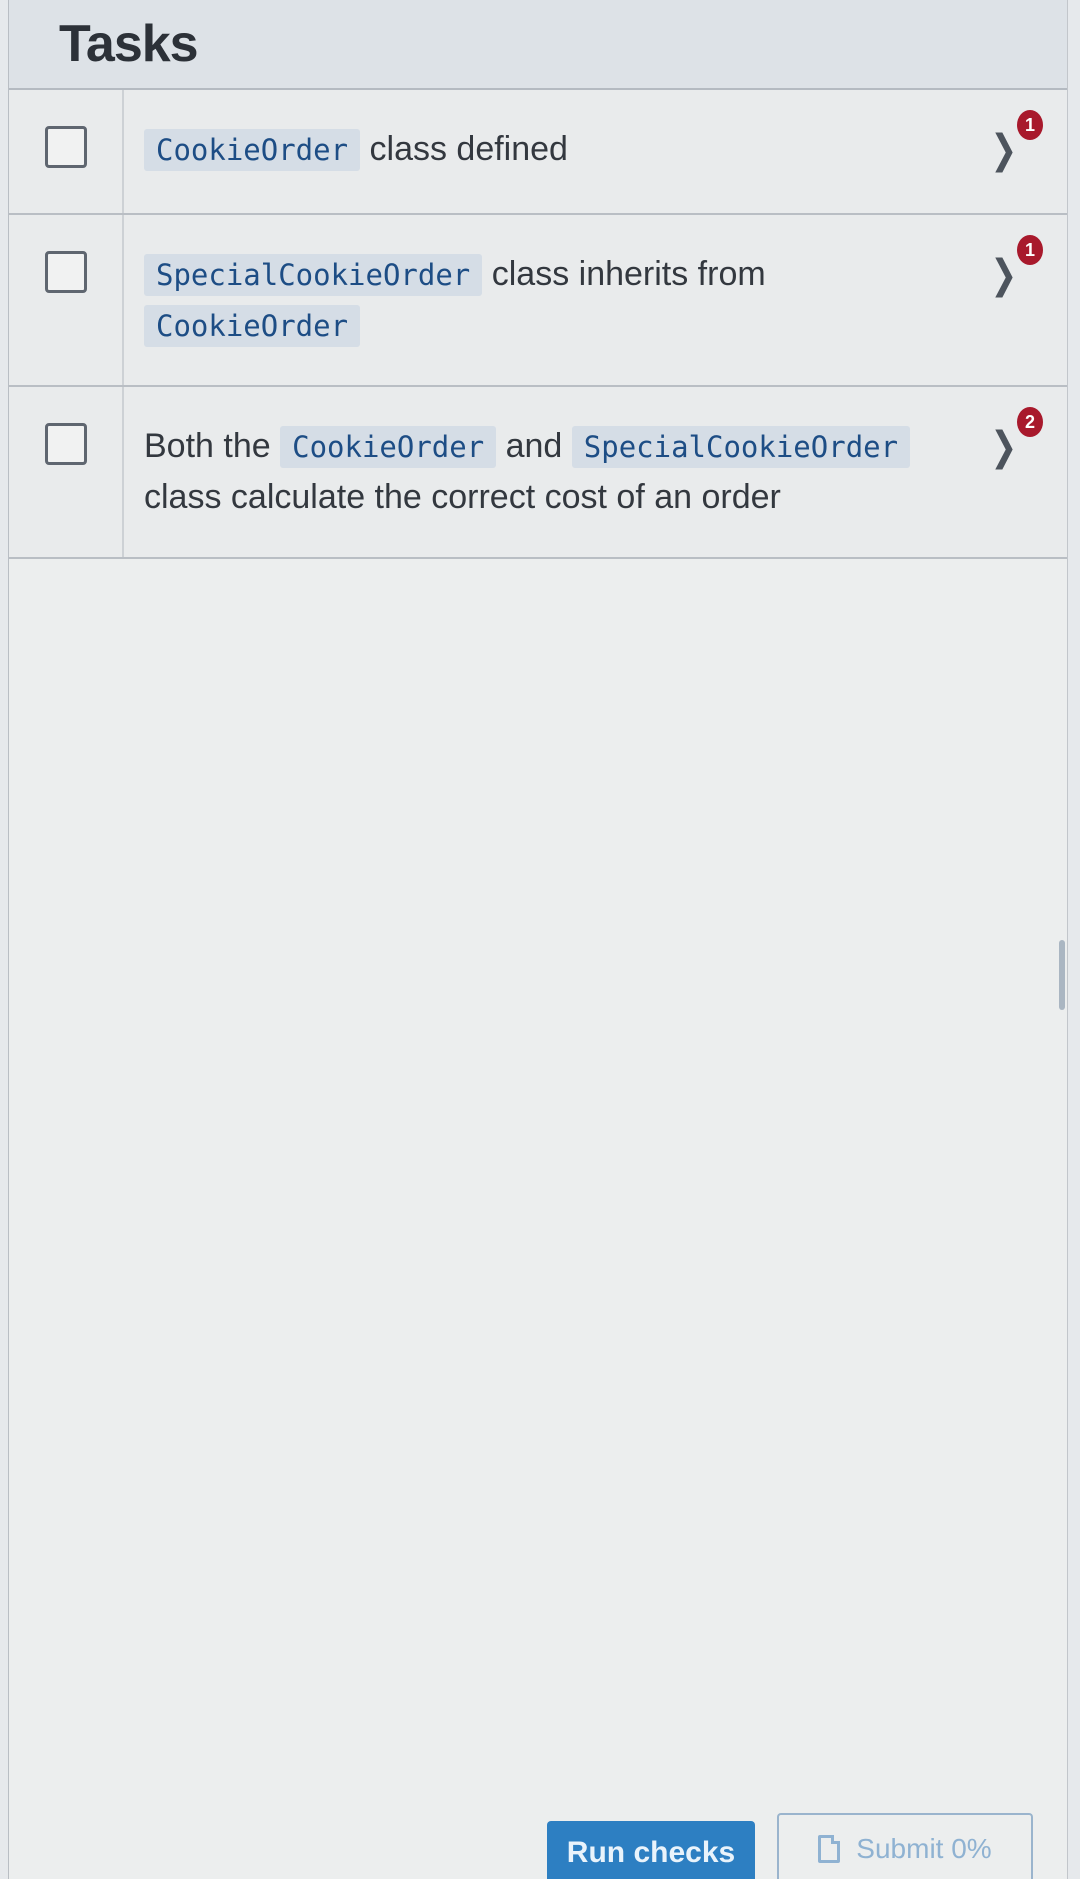 This screenshot has height=1879, width=1080. I want to click on run-checks-button: Run checks, so click(651, 1850).